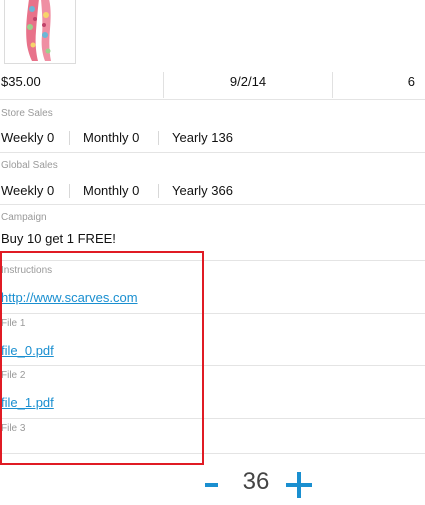 This screenshot has height=505, width=425. I want to click on global-yearly: Yearly 366, so click(202, 190).